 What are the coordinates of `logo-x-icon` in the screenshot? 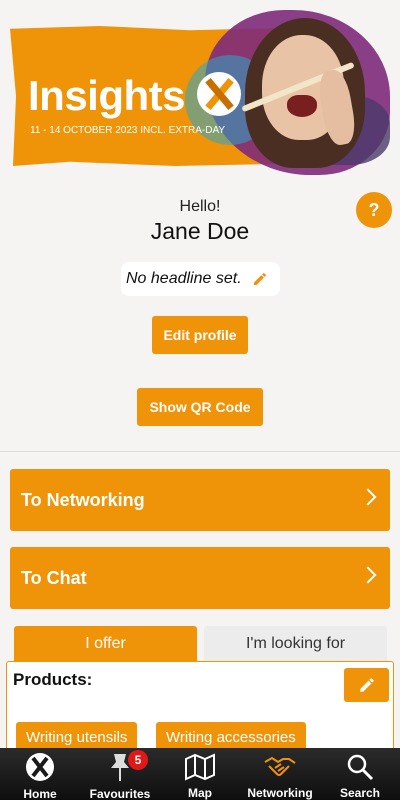 It's located at (40, 767).